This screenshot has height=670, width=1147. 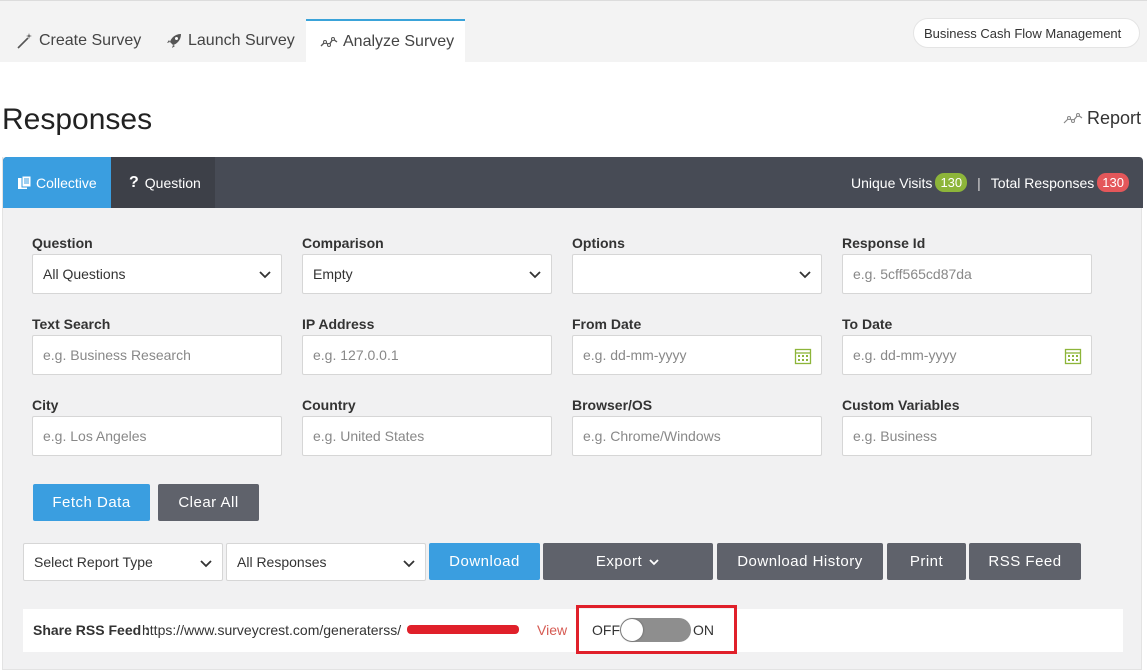 I want to click on ip-address-input: e.g. 127.0.0.1, so click(x=427, y=355).